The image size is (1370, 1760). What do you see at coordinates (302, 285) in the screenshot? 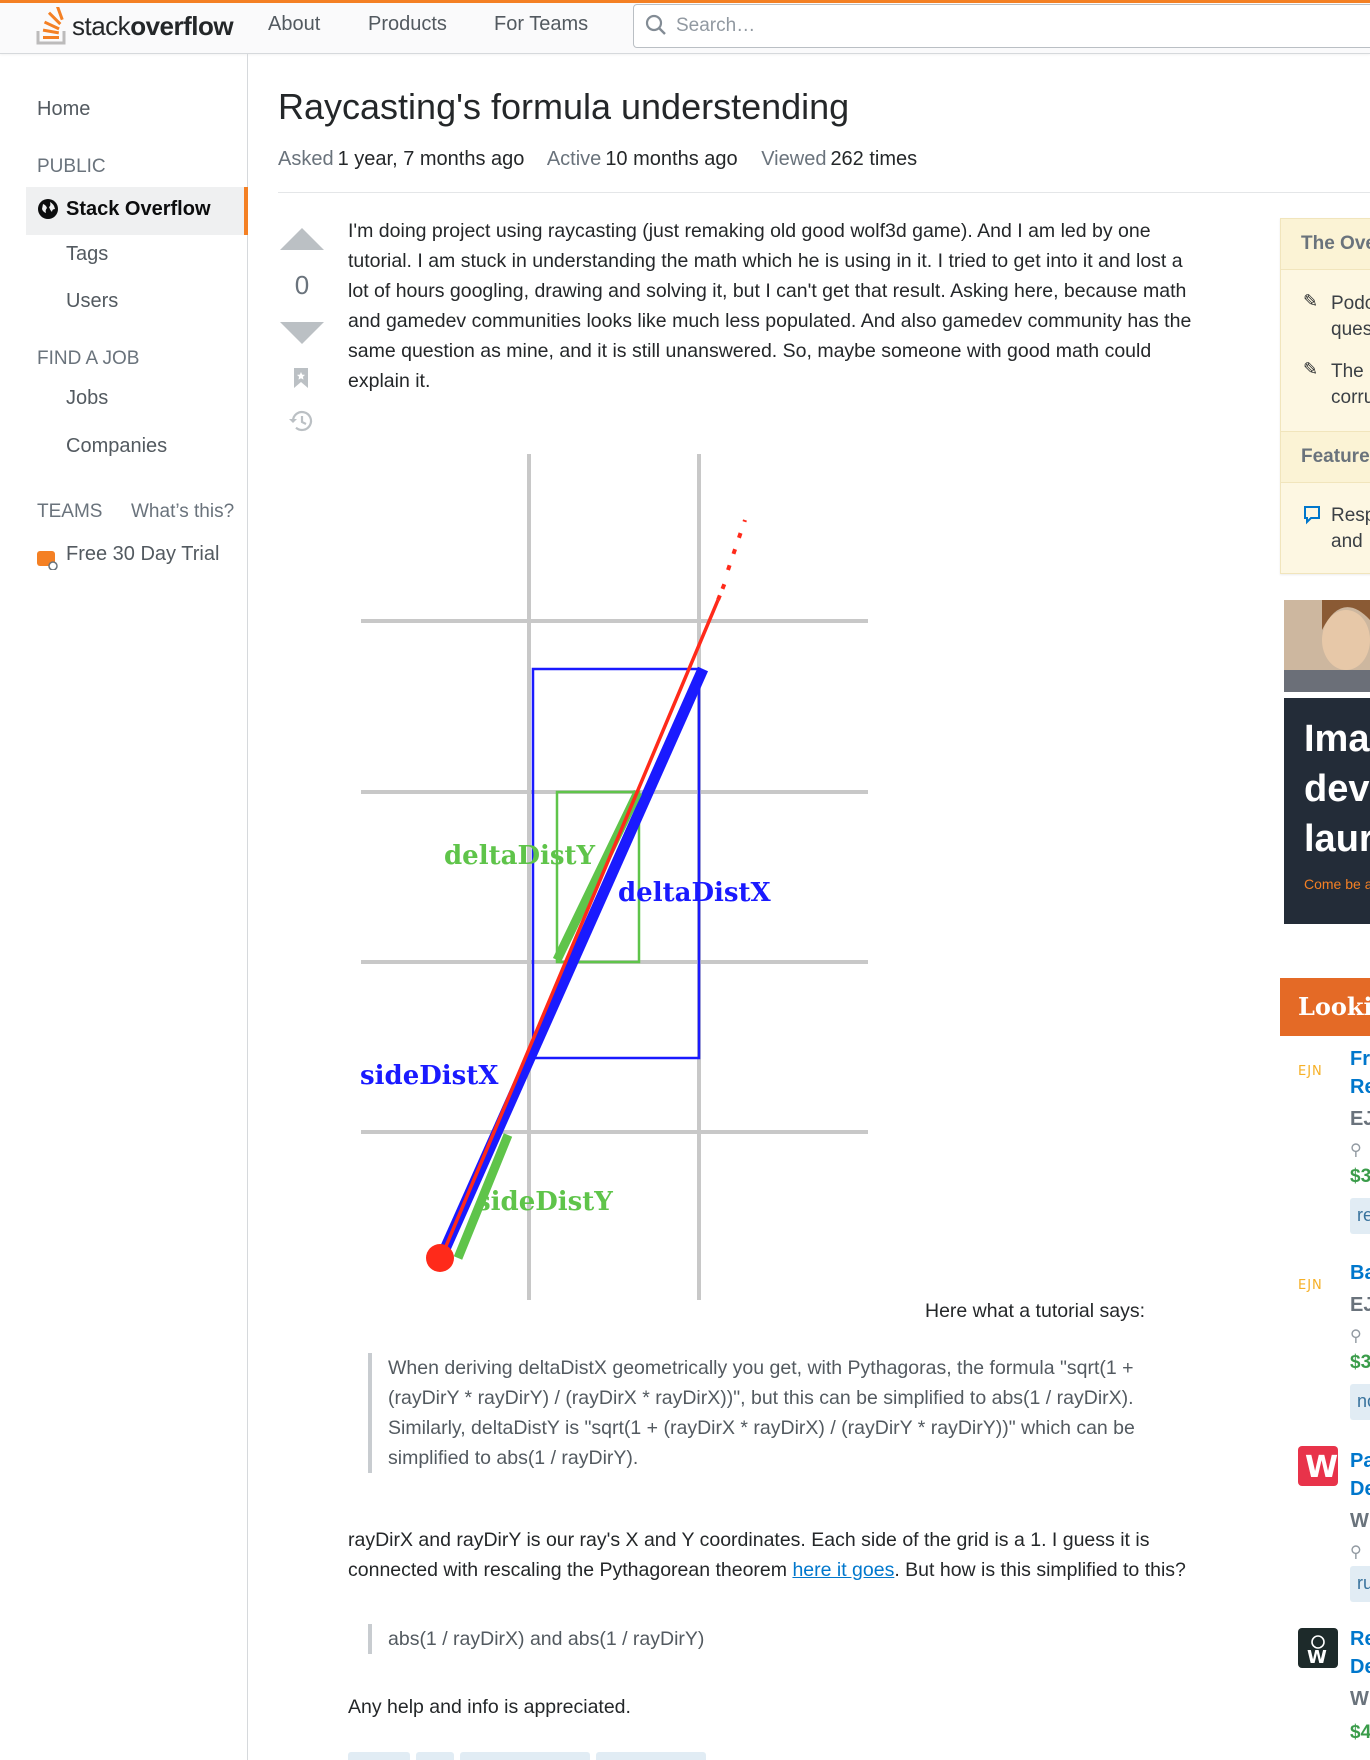
I see `vote-count: 0` at bounding box center [302, 285].